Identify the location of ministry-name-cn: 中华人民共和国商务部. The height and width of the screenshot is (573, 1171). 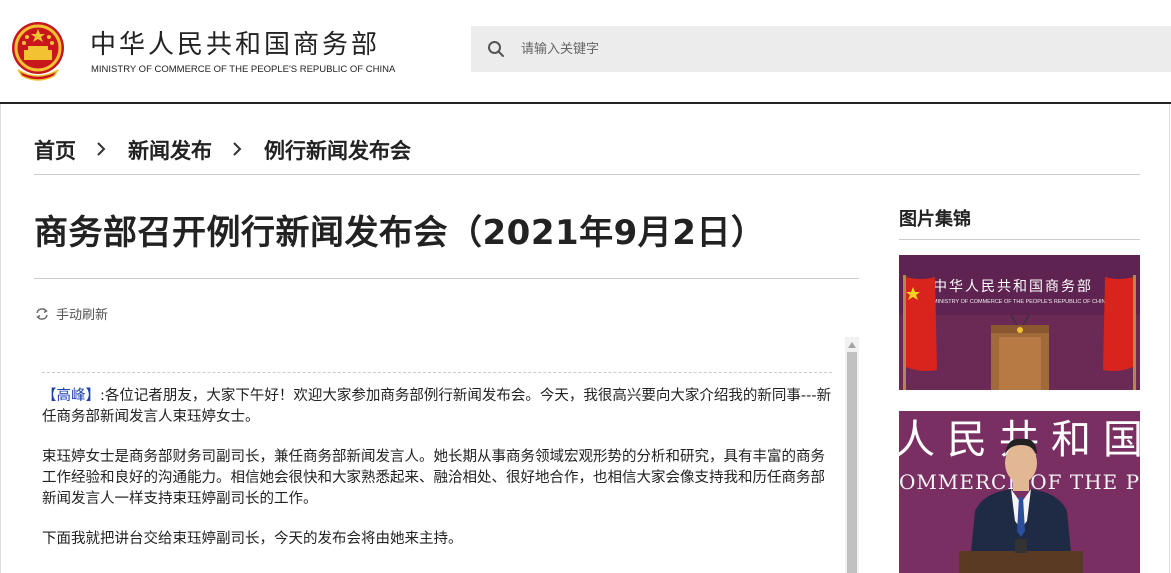
(235, 42).